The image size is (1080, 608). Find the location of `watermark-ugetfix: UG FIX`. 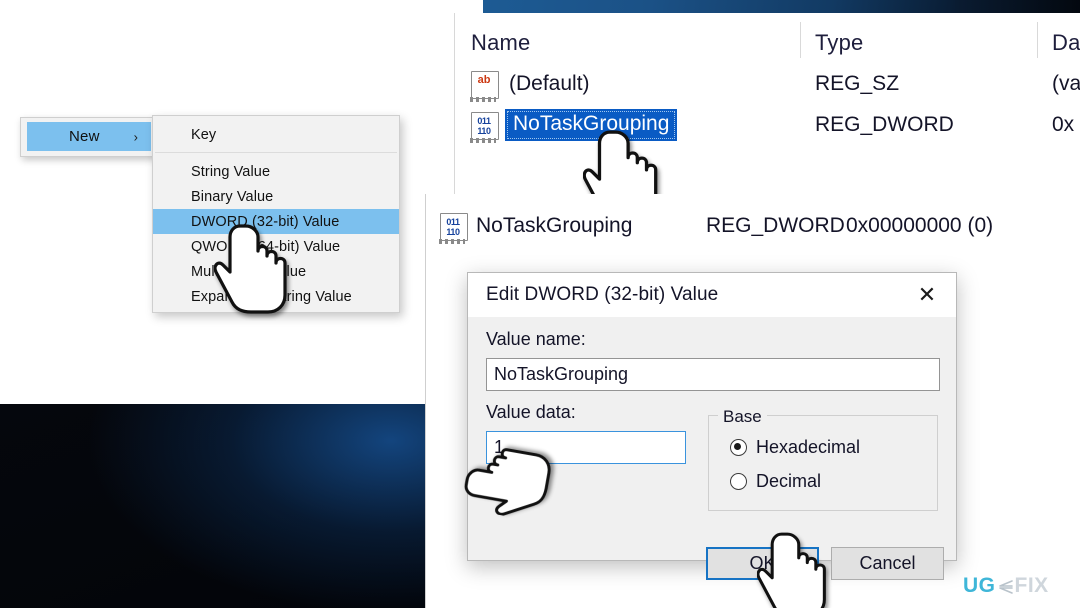

watermark-ugetfix: UG FIX is located at coordinates (1006, 585).